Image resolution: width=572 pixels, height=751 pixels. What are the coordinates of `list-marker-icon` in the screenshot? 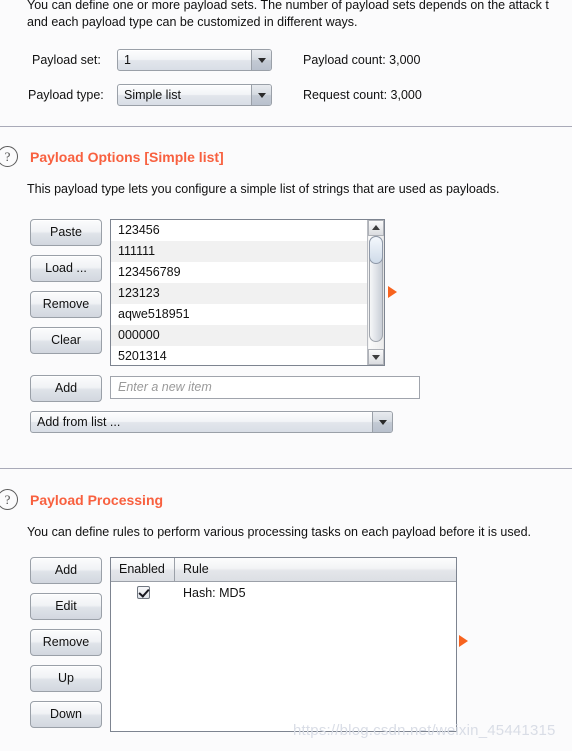 It's located at (392, 292).